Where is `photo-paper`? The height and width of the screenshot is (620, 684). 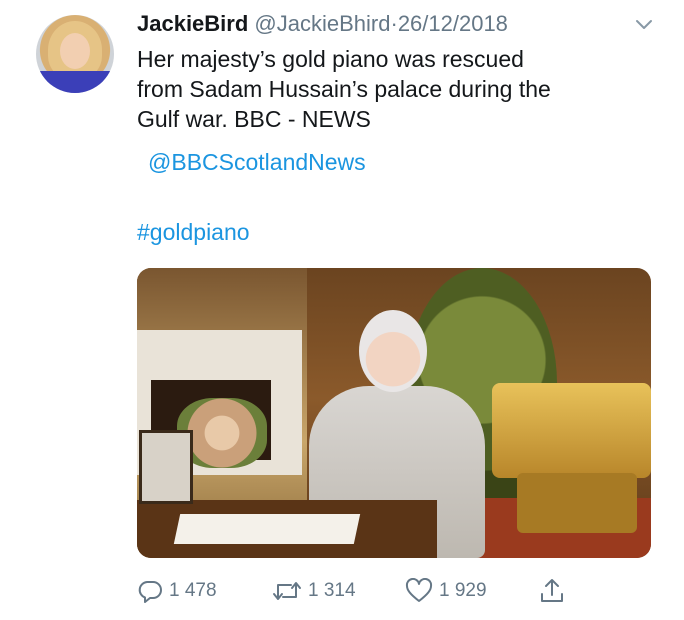 photo-paper is located at coordinates (267, 529).